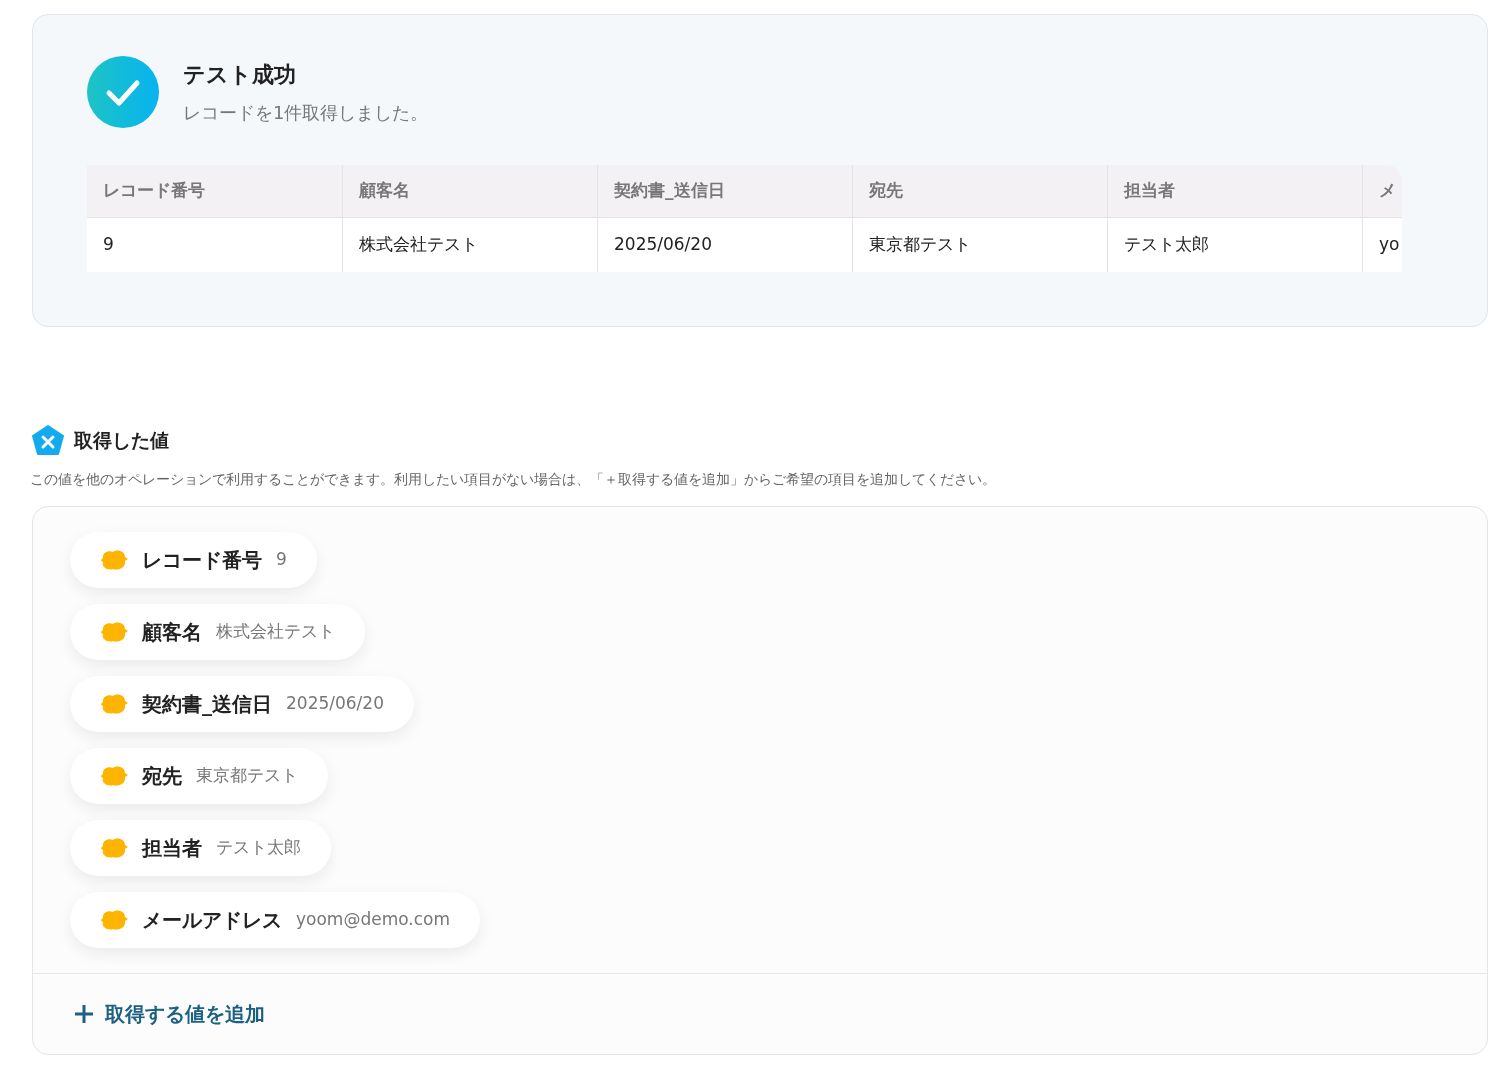 This screenshot has height=1074, width=1496. I want to click on column-header: レコード番号, so click(154, 191).